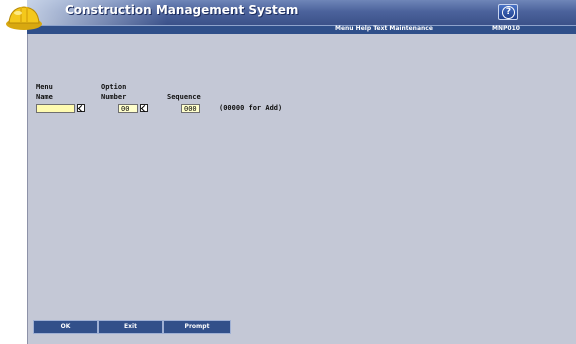  I want to click on menu-name-prompt-icon, so click(81, 108).